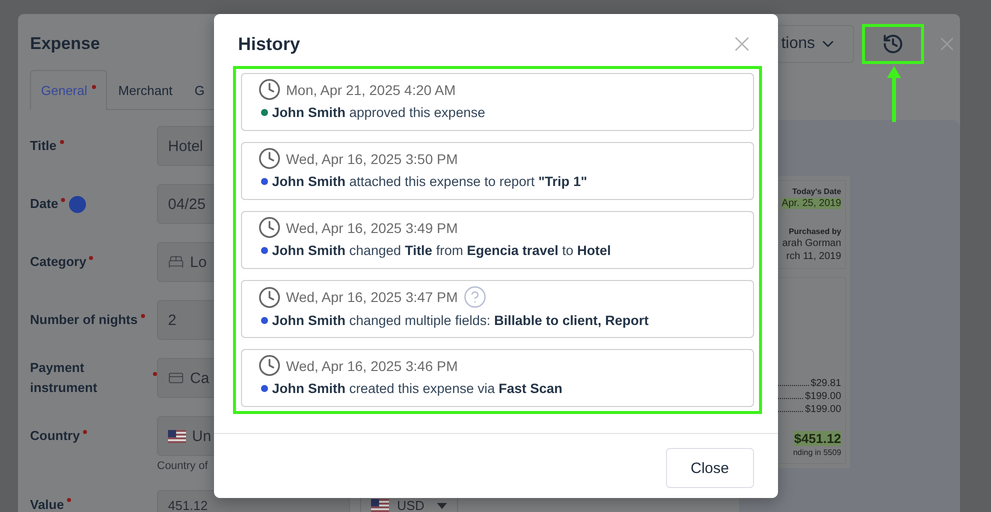  I want to click on receipt-text: Today's Date, so click(817, 191).